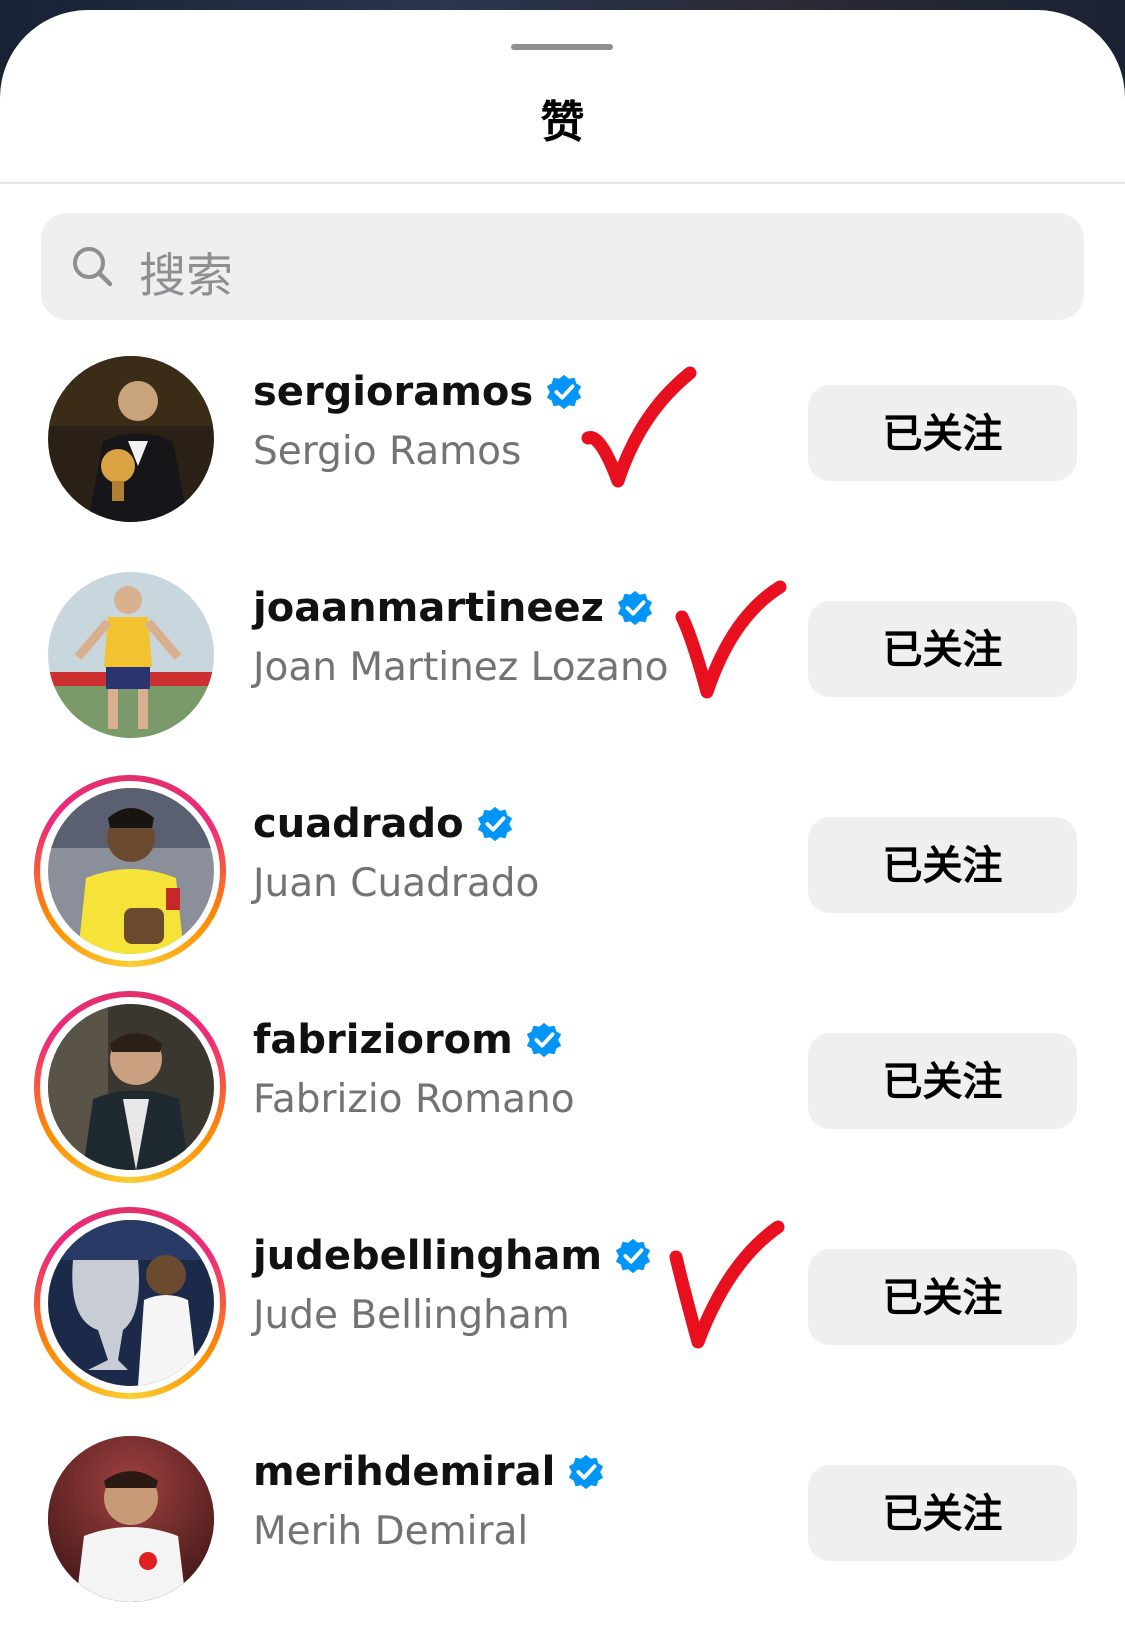 This screenshot has height=1626, width=1125. I want to click on list-item: merihdemiral Merih Demiral 已关注, so click(562, 1519).